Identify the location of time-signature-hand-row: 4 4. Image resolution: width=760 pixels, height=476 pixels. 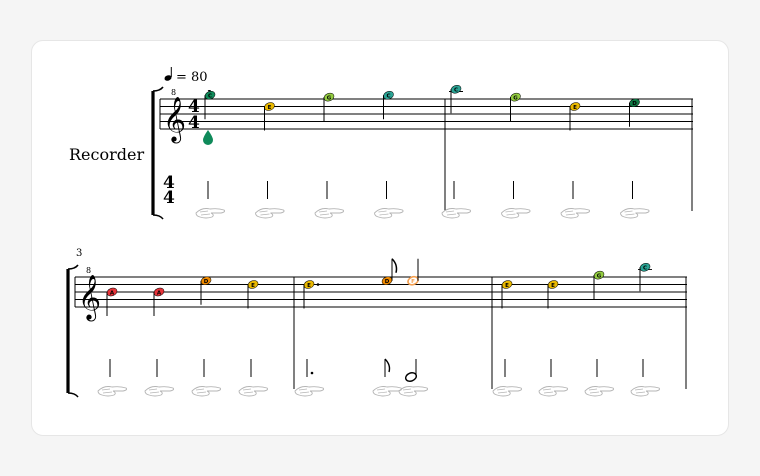
(169, 190).